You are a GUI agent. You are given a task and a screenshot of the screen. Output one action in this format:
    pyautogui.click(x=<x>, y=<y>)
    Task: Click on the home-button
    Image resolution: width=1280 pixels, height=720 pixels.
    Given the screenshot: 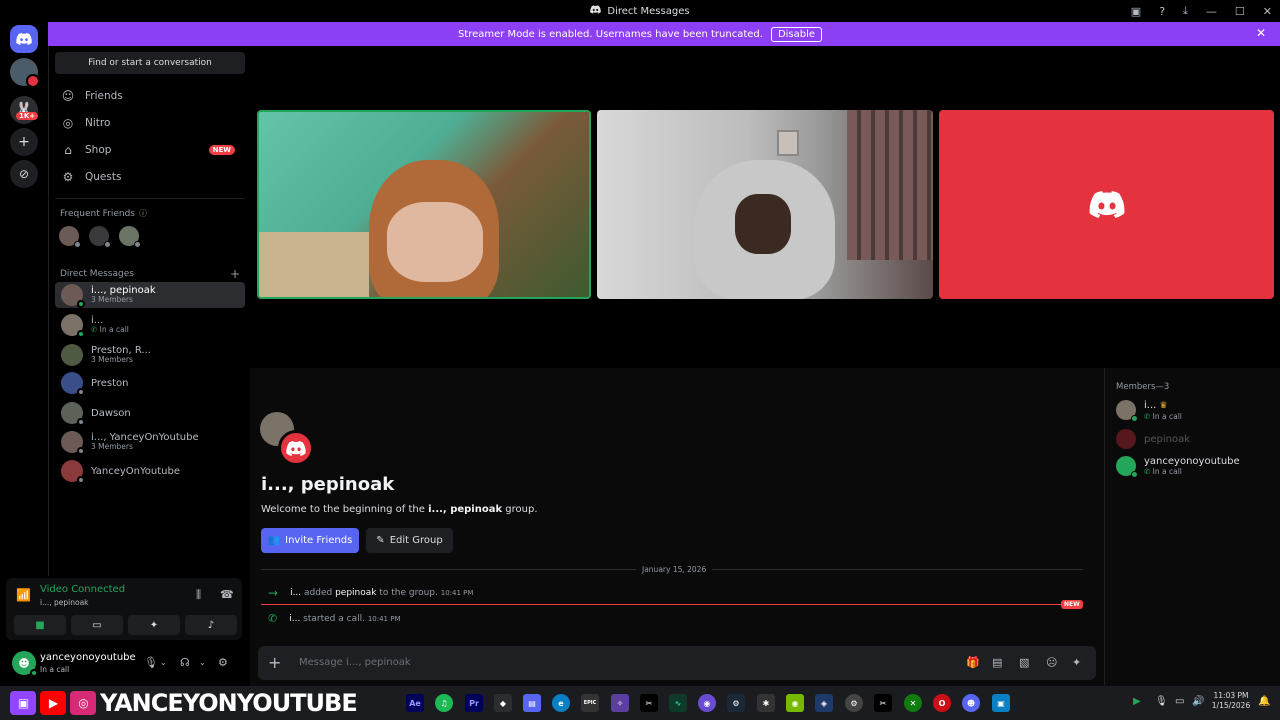 What is the action you would take?
    pyautogui.click(x=24, y=39)
    